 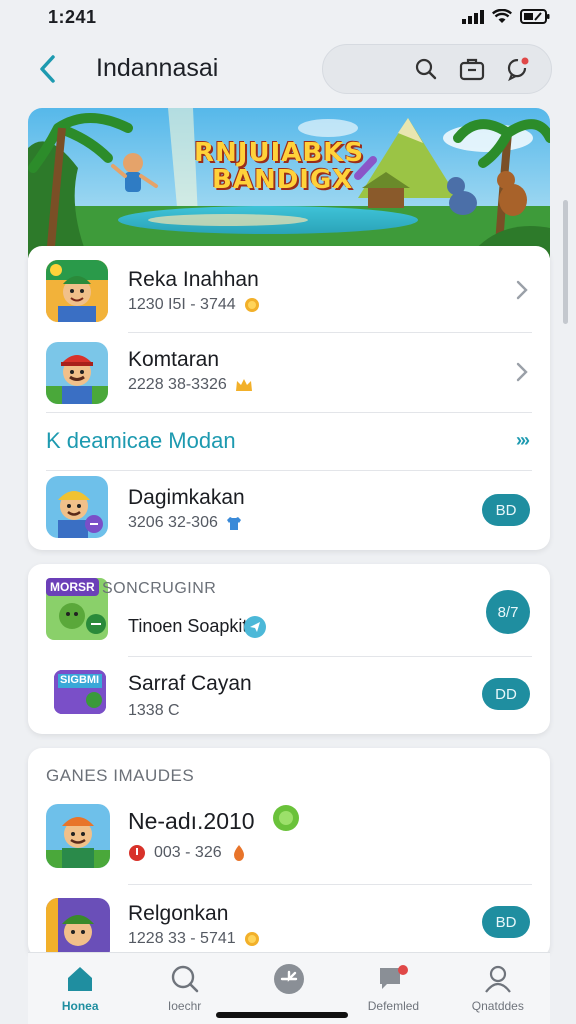 I want to click on home-indicator, so click(x=282, y=1015).